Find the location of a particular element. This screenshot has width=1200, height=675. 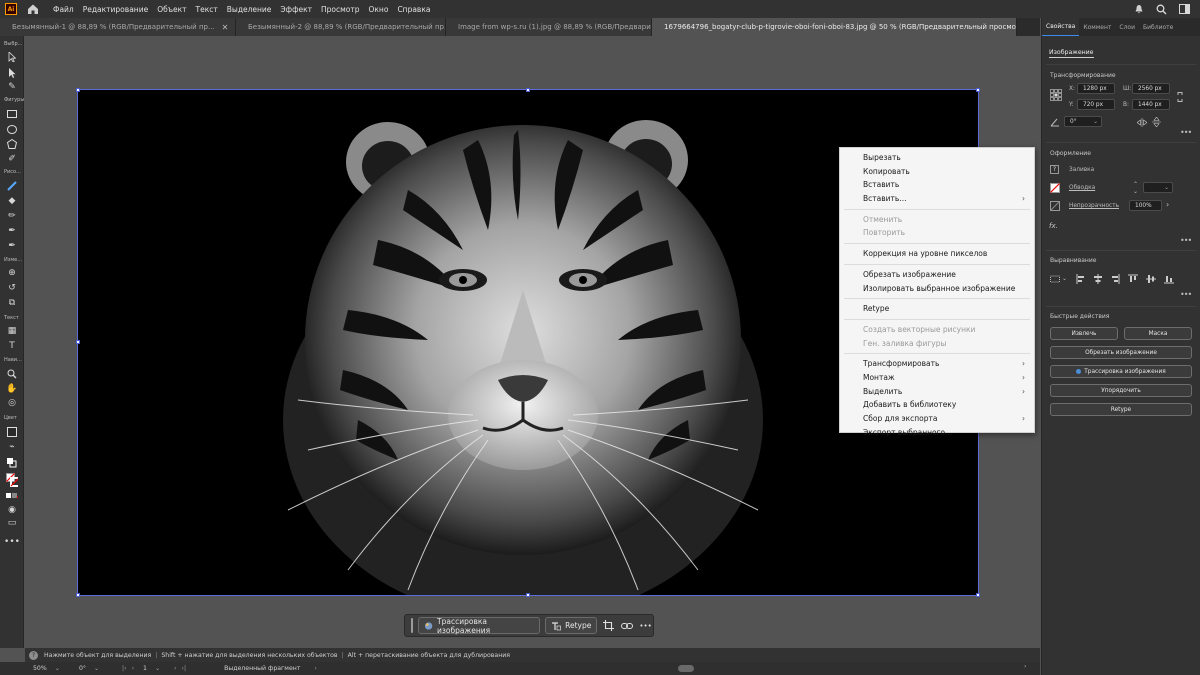

ellipse-tool-icon is located at coordinates (12, 129).